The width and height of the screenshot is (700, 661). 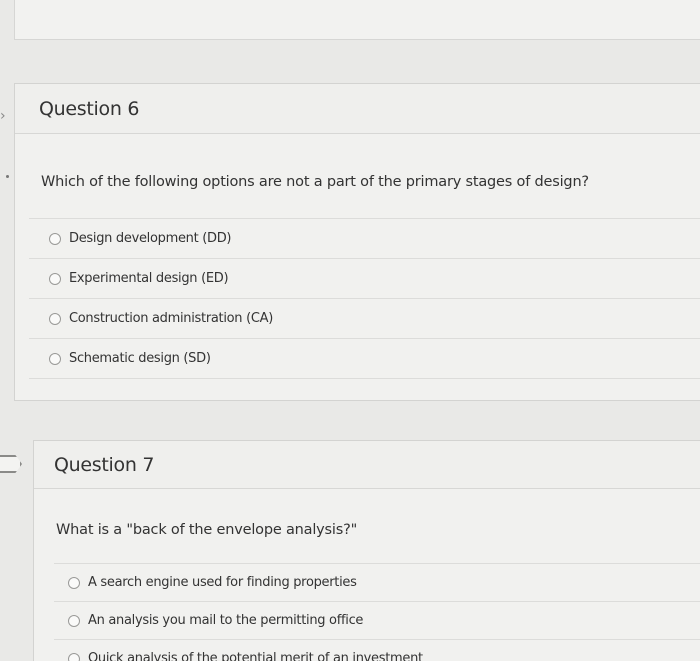 What do you see at coordinates (7, 176) in the screenshot?
I see `margin-dot` at bounding box center [7, 176].